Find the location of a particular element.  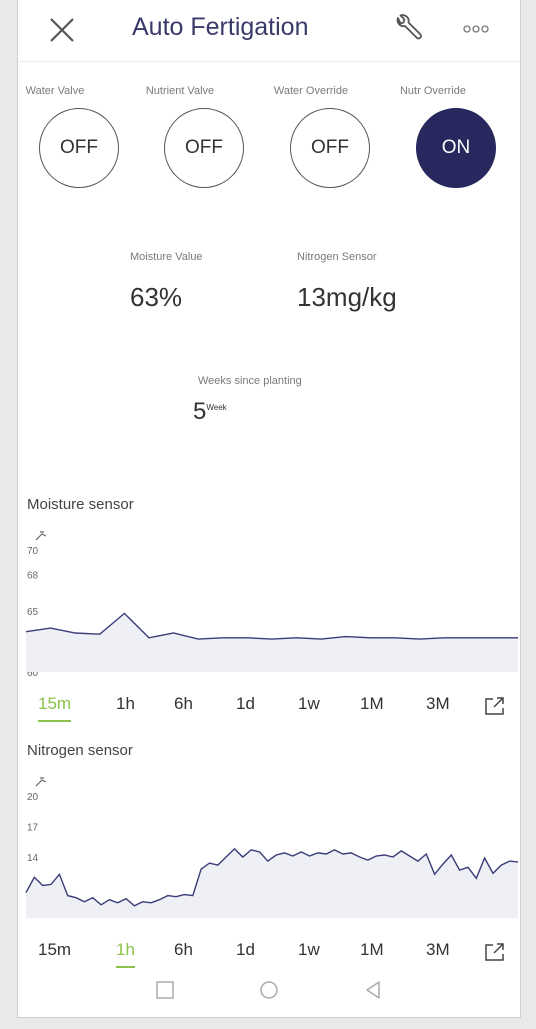

y-tick-label: 68 is located at coordinates (33, 575).